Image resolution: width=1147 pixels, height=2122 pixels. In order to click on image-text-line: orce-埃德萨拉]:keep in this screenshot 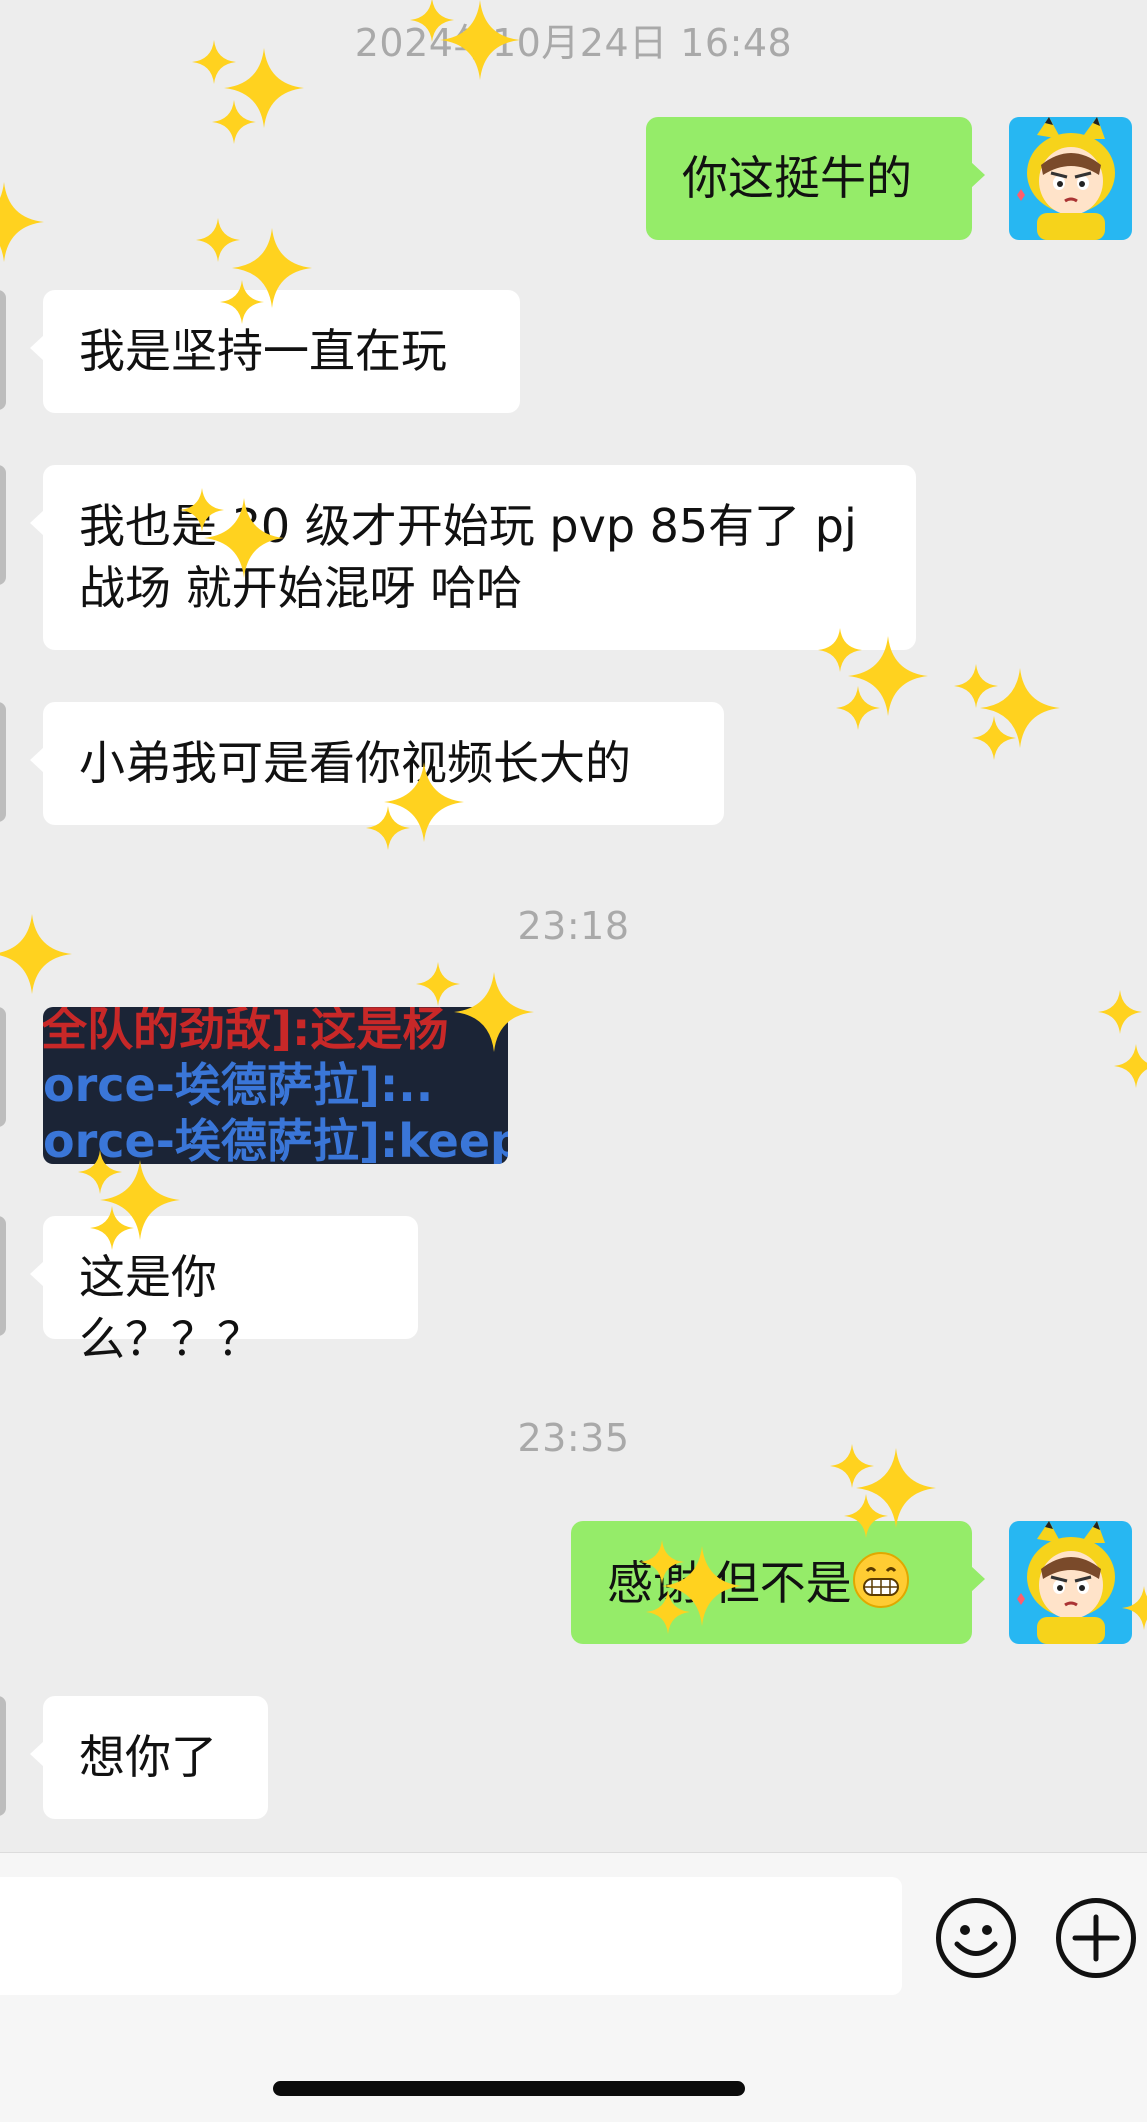, I will do `click(275, 1139)`.